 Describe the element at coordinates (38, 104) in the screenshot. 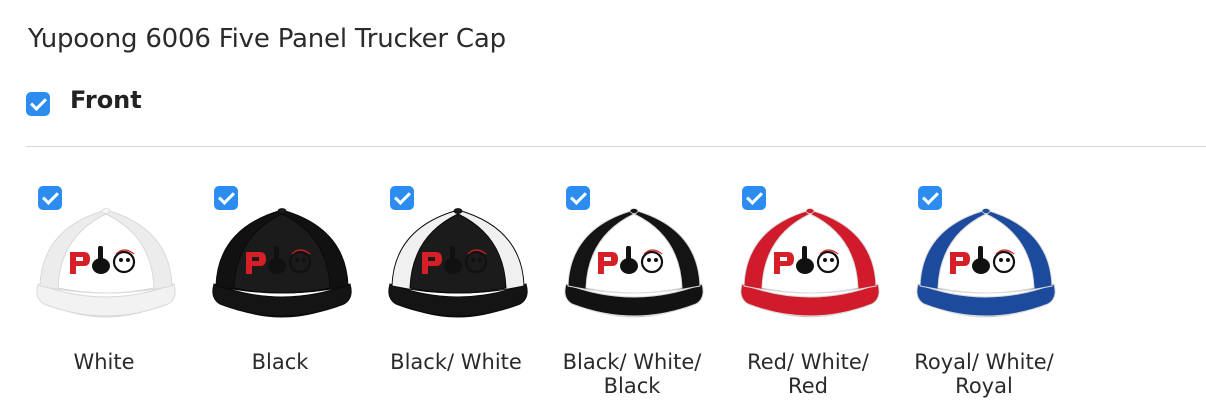

I see `front-checkbox` at that location.